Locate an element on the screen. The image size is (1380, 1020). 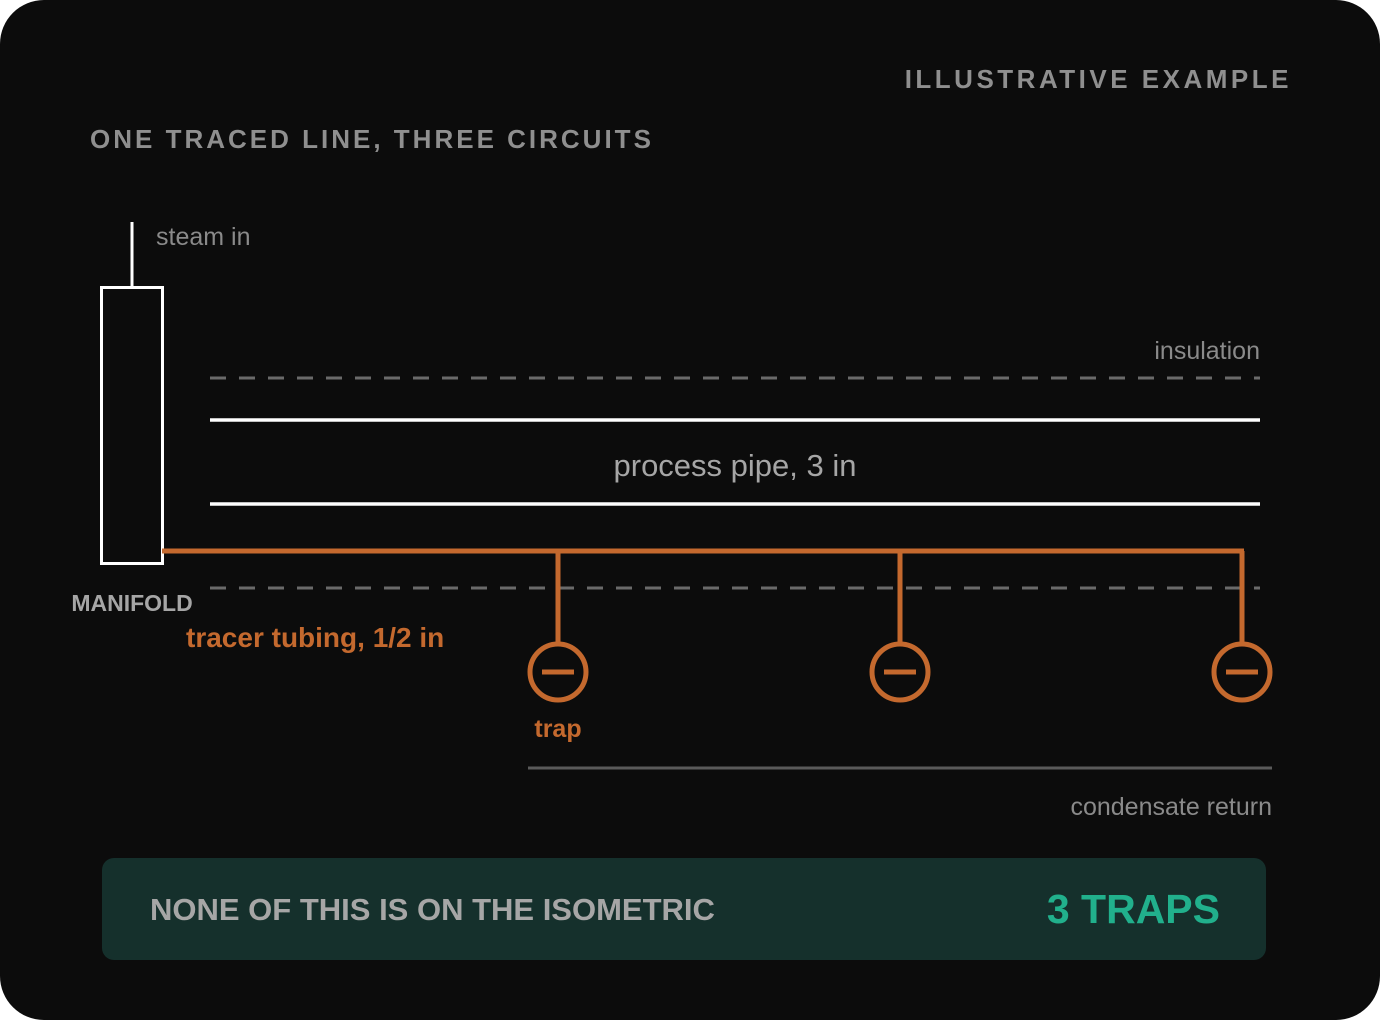
insulation-label: insulation is located at coordinates (1207, 351).